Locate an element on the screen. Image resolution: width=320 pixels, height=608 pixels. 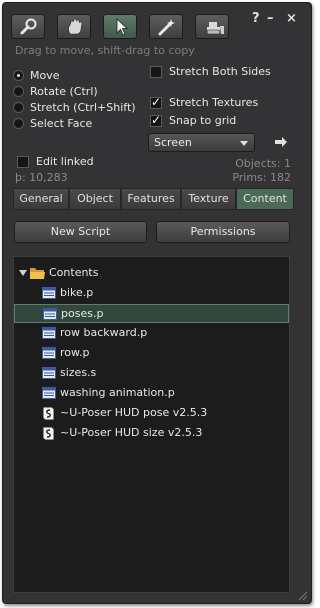
item-label: row.p is located at coordinates (75, 352).